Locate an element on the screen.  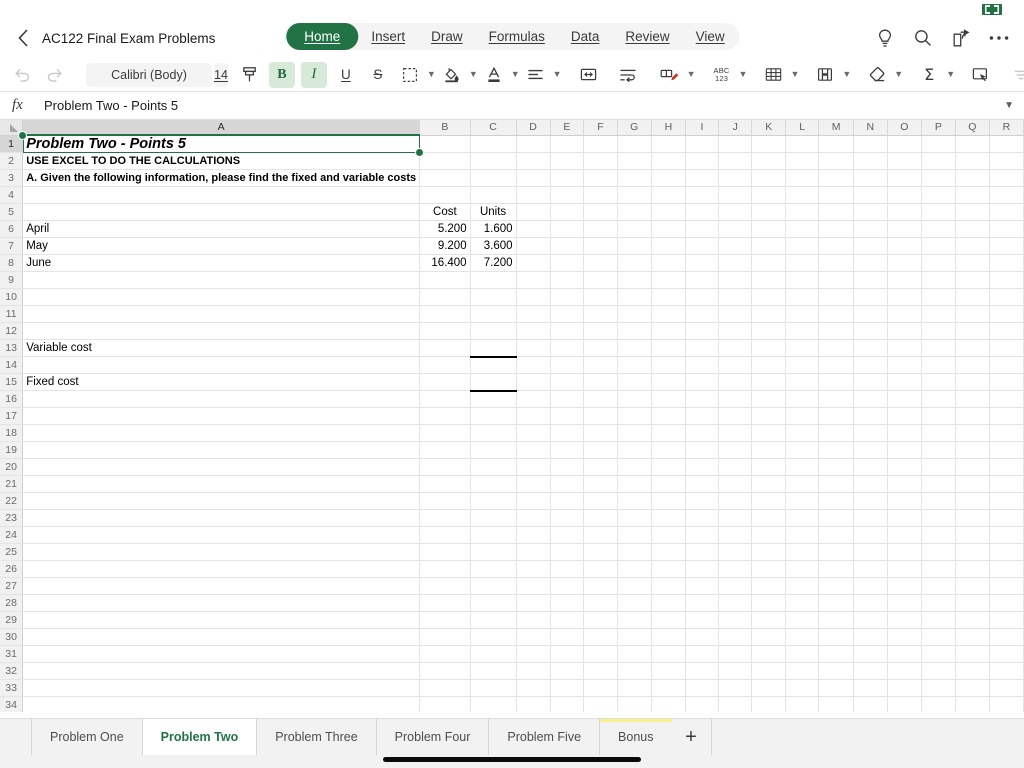
cell-Q34 is located at coordinates (972, 704).